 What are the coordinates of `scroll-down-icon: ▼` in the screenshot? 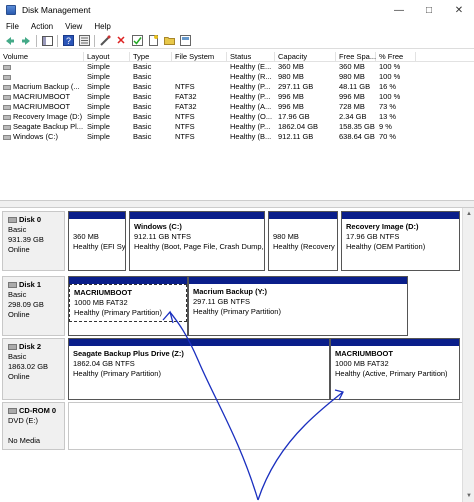 It's located at (468, 496).